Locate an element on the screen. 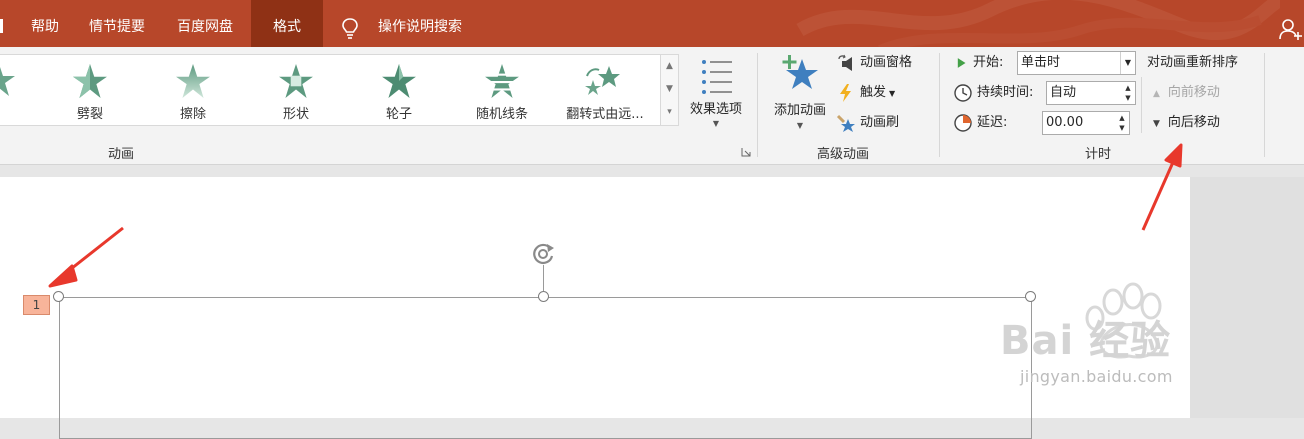  watermark-url: jingyan.baidu.com is located at coordinates (1096, 376).